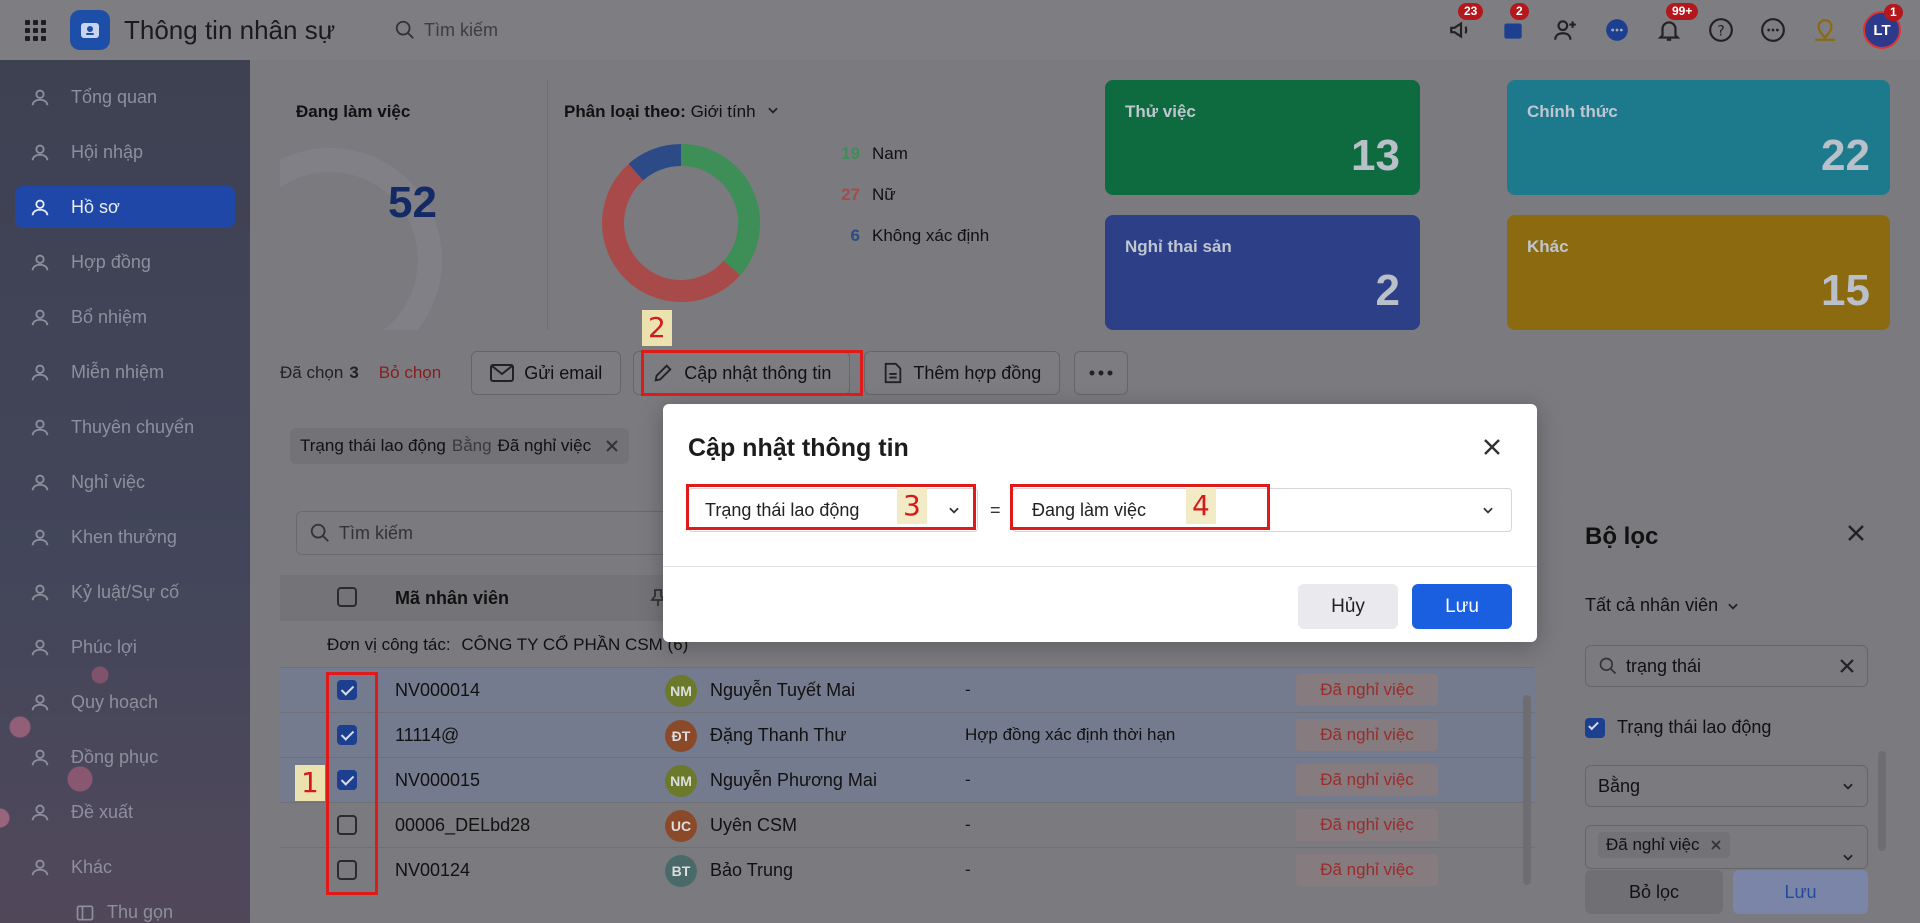 The width and height of the screenshot is (1920, 923). Describe the element at coordinates (1654, 892) in the screenshot. I see `clear-filter-button: Bỏ lọc` at that location.